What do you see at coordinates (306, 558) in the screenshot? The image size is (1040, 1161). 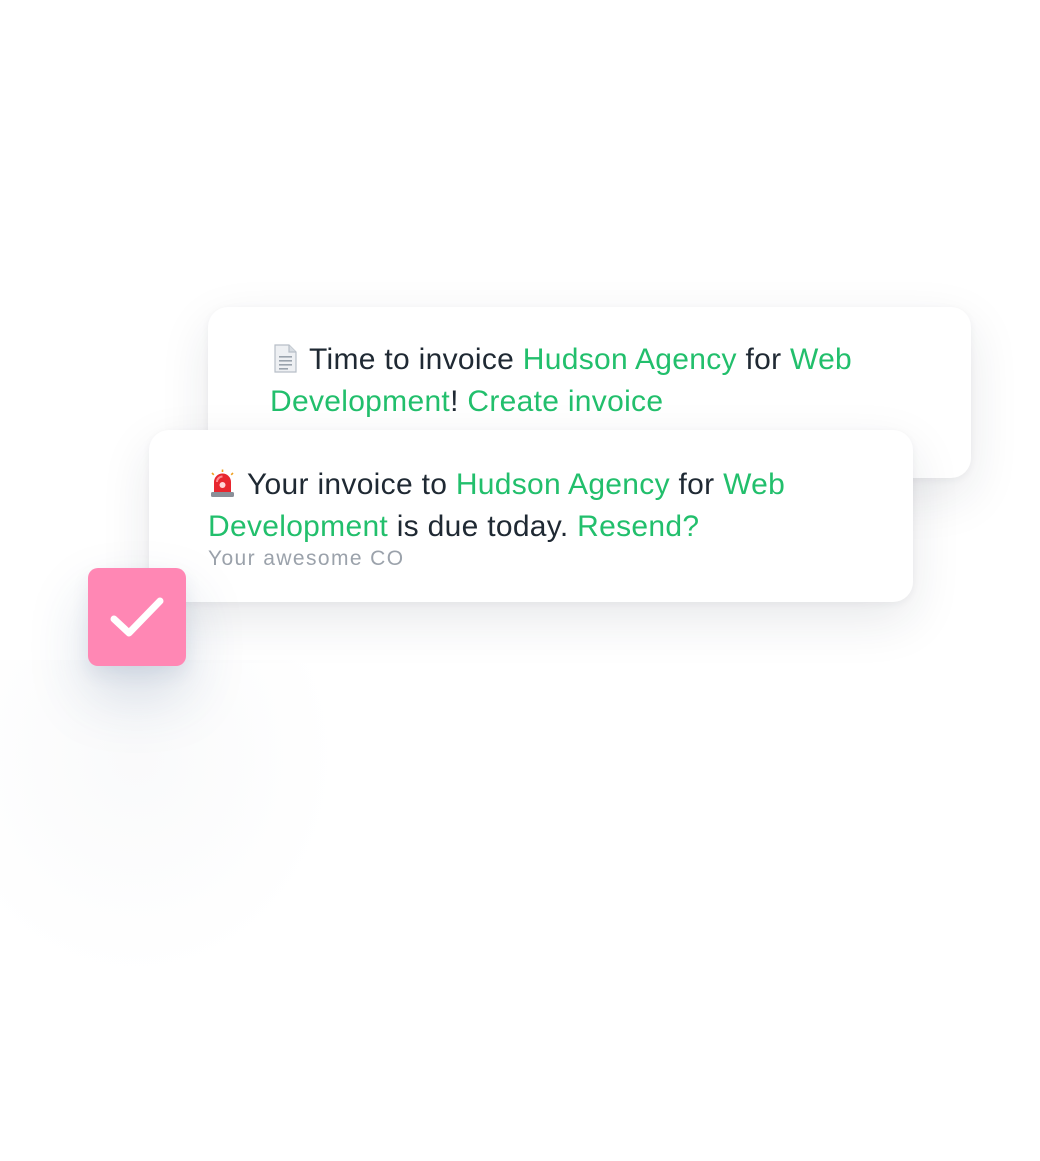 I see `sender-name: Your awesome CO` at bounding box center [306, 558].